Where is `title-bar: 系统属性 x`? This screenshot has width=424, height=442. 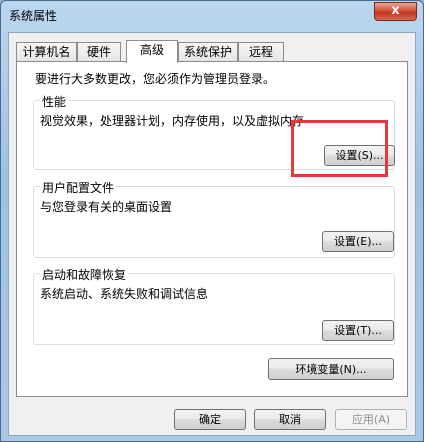
title-bar: 系统属性 x is located at coordinates (212, 17).